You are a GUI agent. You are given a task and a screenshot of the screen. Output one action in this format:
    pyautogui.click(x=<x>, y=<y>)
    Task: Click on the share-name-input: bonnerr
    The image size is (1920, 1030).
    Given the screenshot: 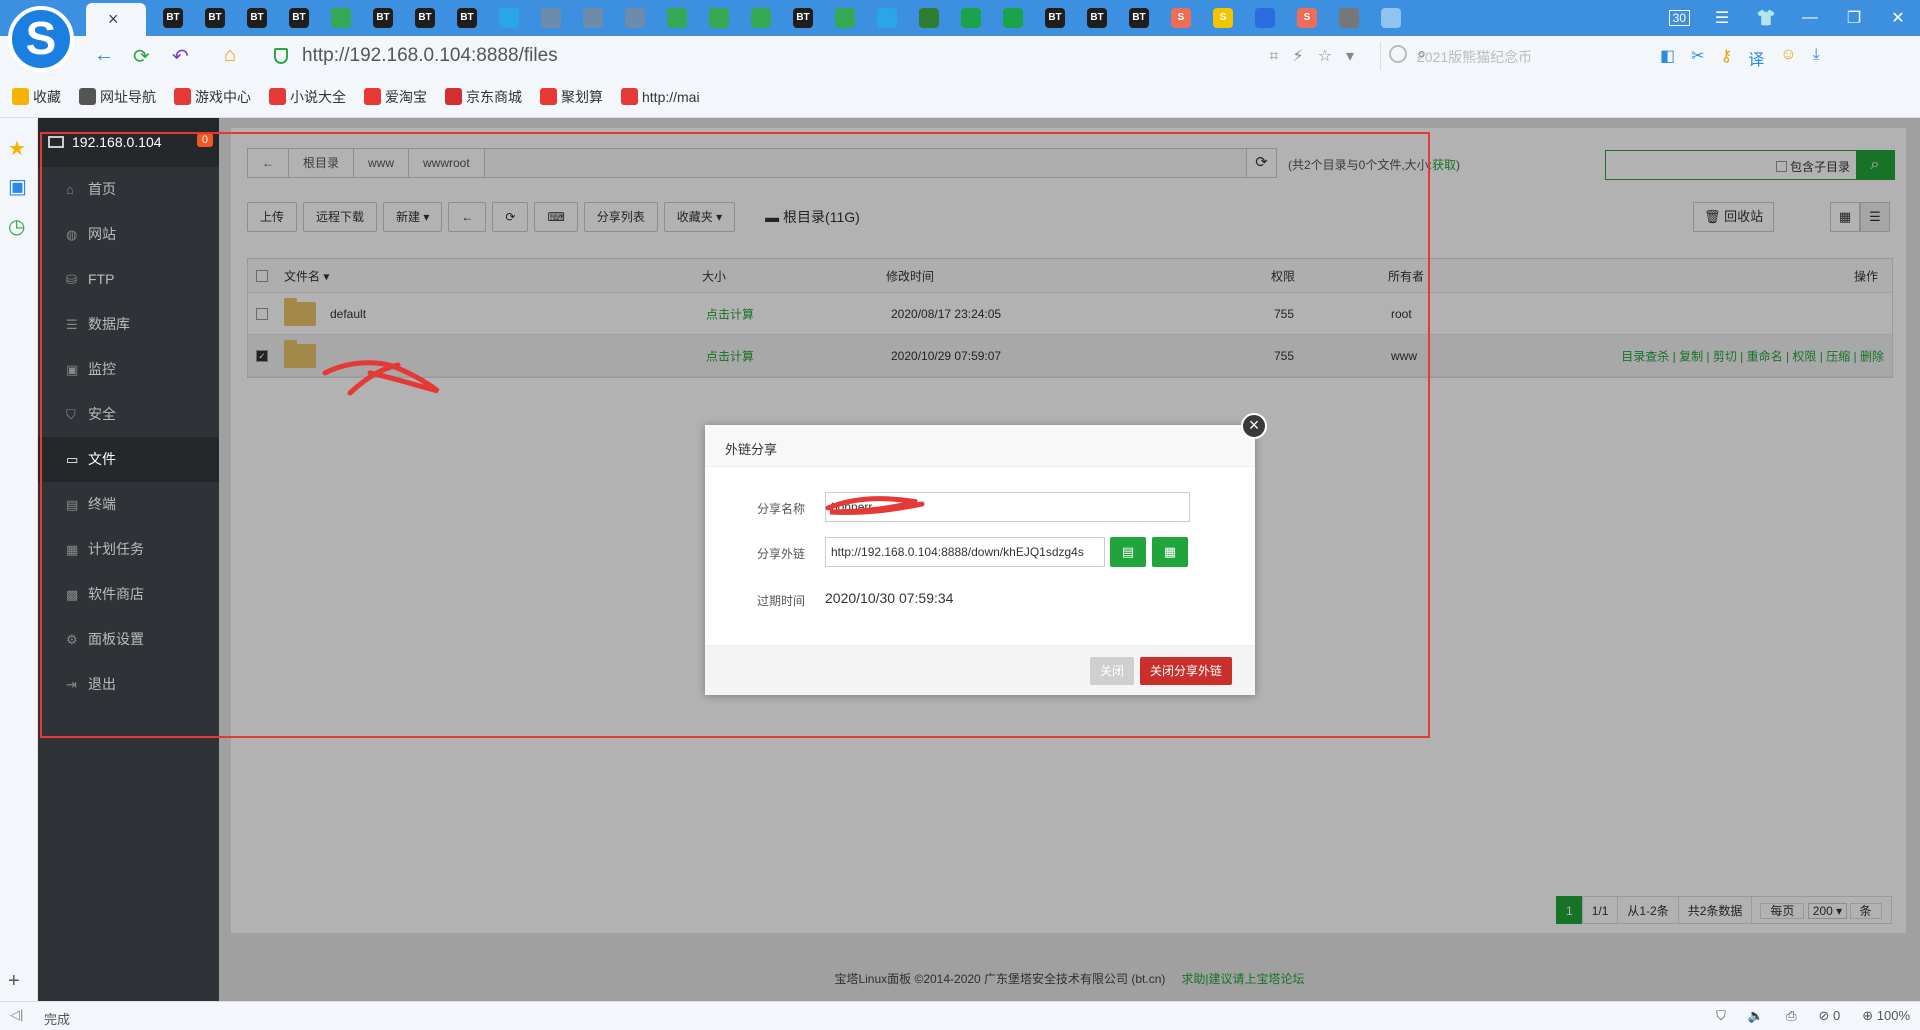 What is the action you would take?
    pyautogui.click(x=1007, y=507)
    